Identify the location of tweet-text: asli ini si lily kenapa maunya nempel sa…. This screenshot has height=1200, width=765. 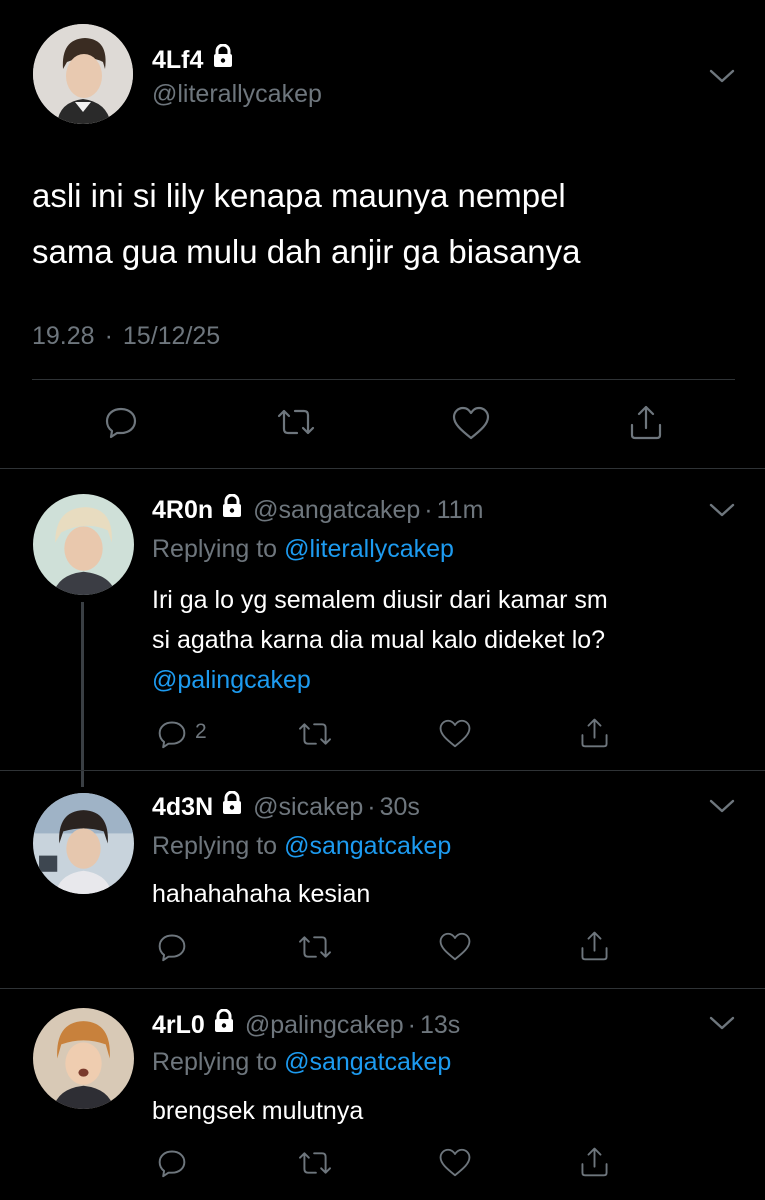
(306, 223).